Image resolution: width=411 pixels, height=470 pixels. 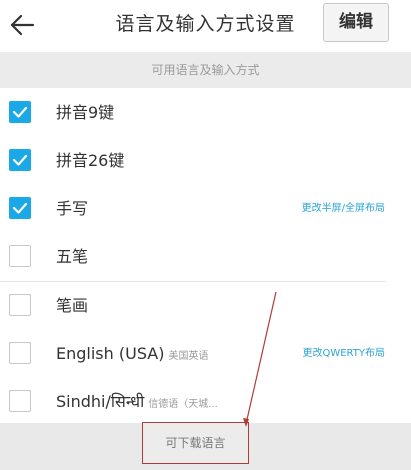 I want to click on list-item-wubi: 五笔, so click(x=205, y=257).